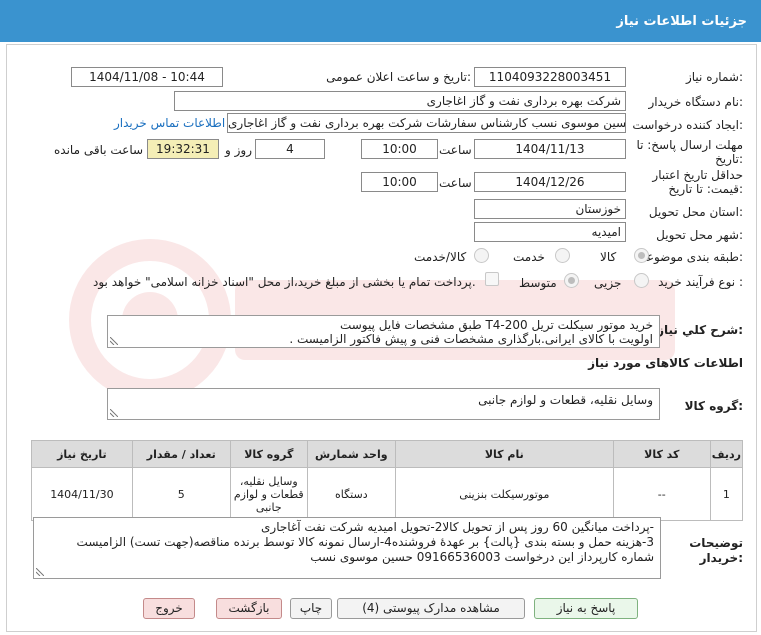  I want to click on announce-date-field: 1404/11/08 - 10:44, so click(147, 77).